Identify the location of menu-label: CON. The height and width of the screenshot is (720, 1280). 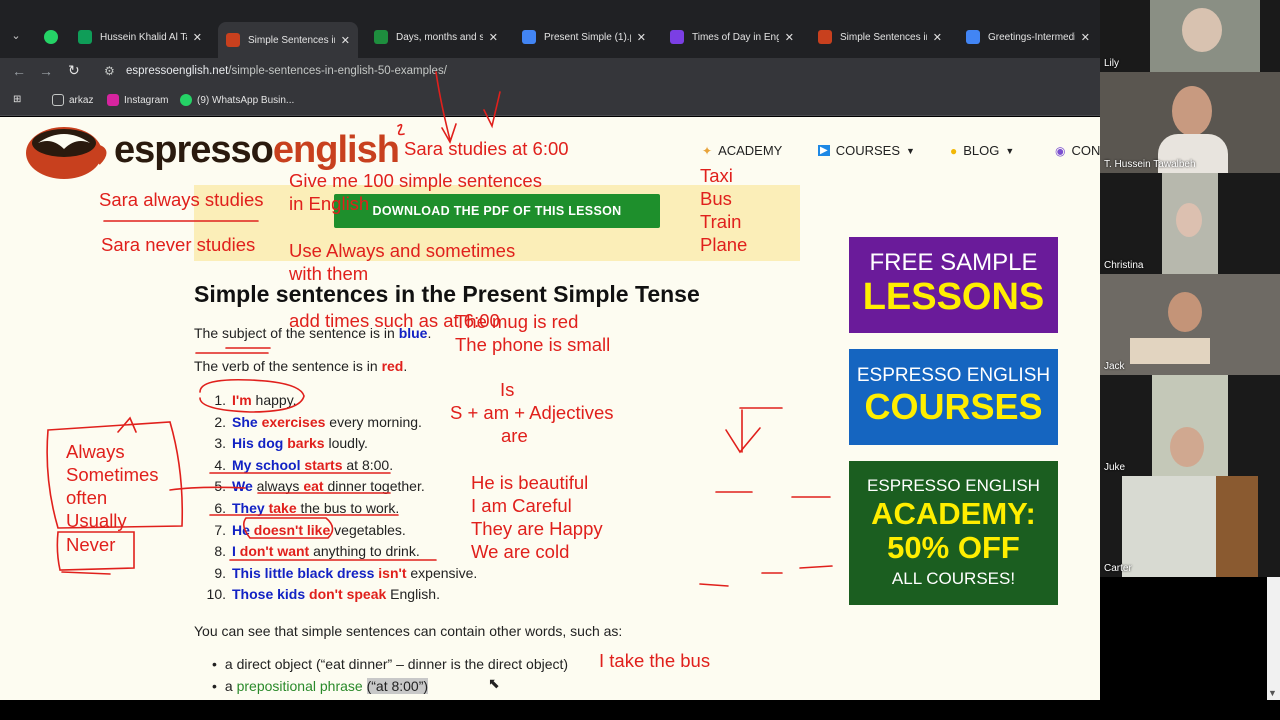
(1085, 150).